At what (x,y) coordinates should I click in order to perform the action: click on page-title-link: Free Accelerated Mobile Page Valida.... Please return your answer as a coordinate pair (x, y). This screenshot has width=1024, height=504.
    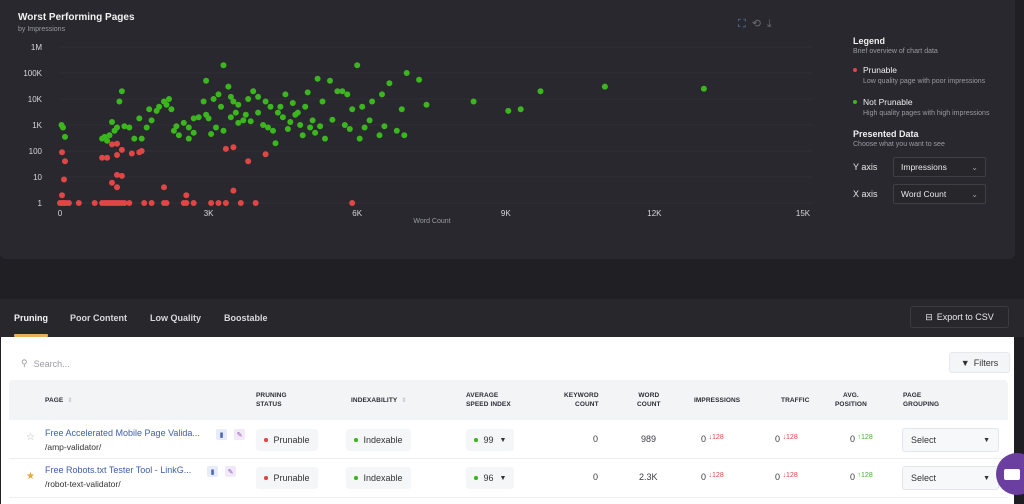
    Looking at the image, I should click on (122, 433).